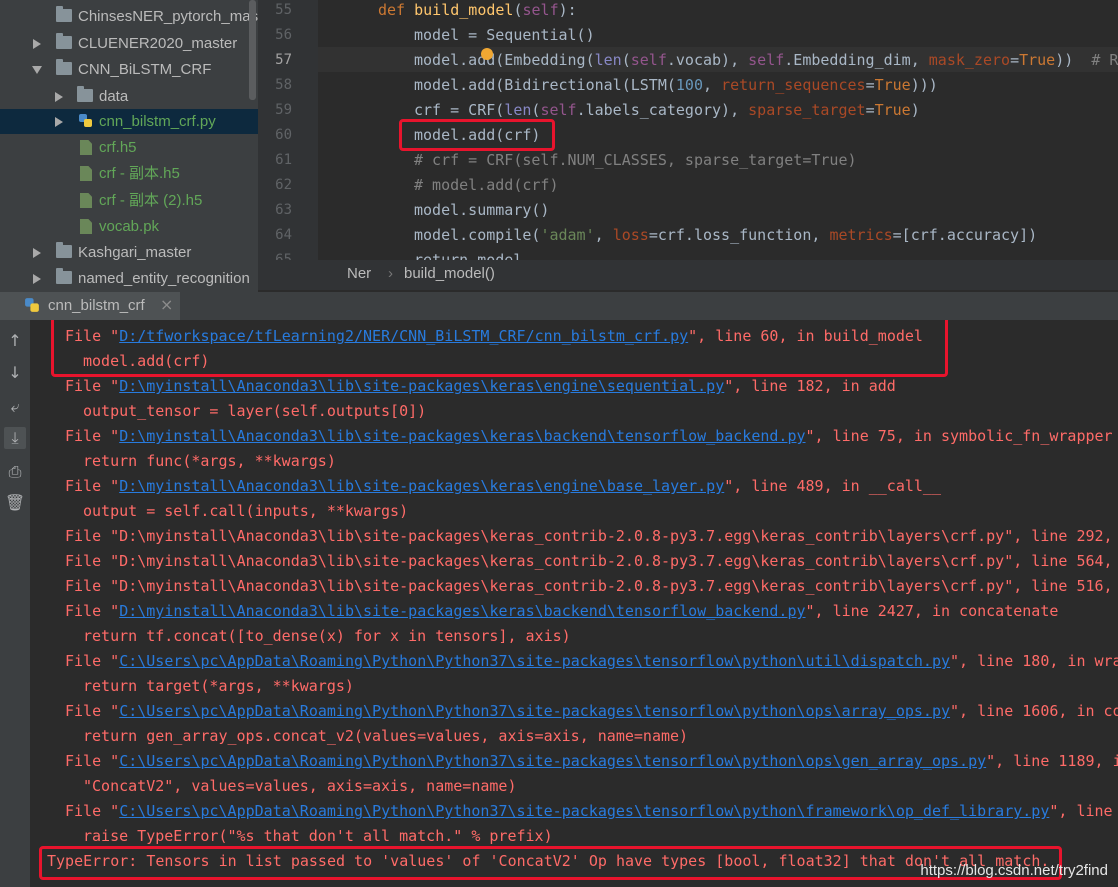  I want to click on close-icon: ×, so click(166, 304).